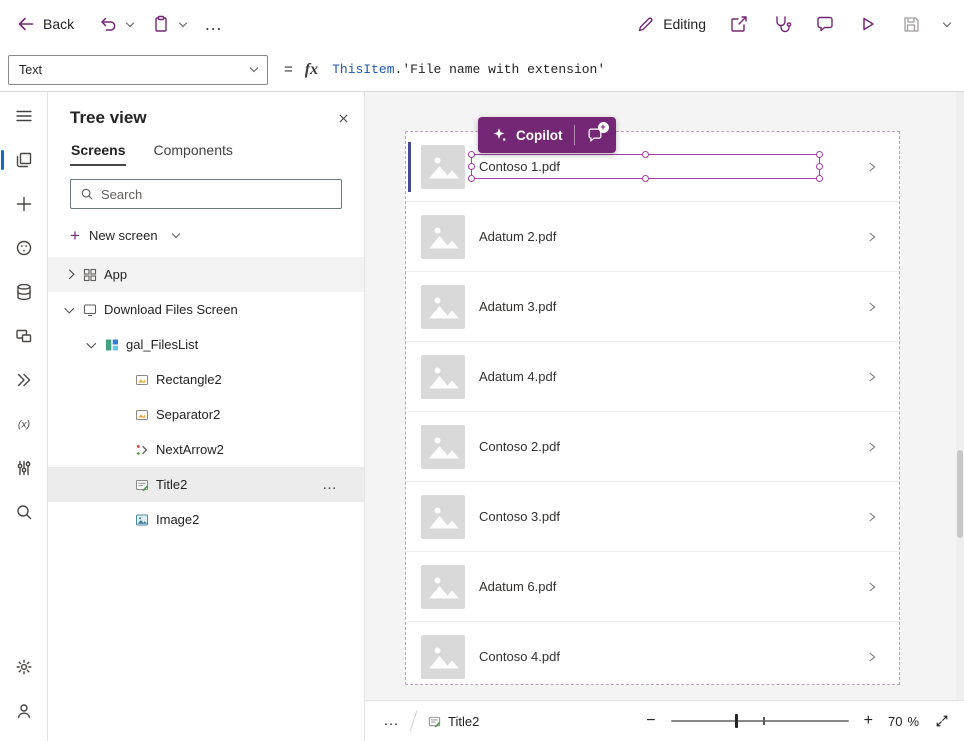  Describe the element at coordinates (648, 69) in the screenshot. I see `formula-input: ThisItem.'File name with extension'` at that location.